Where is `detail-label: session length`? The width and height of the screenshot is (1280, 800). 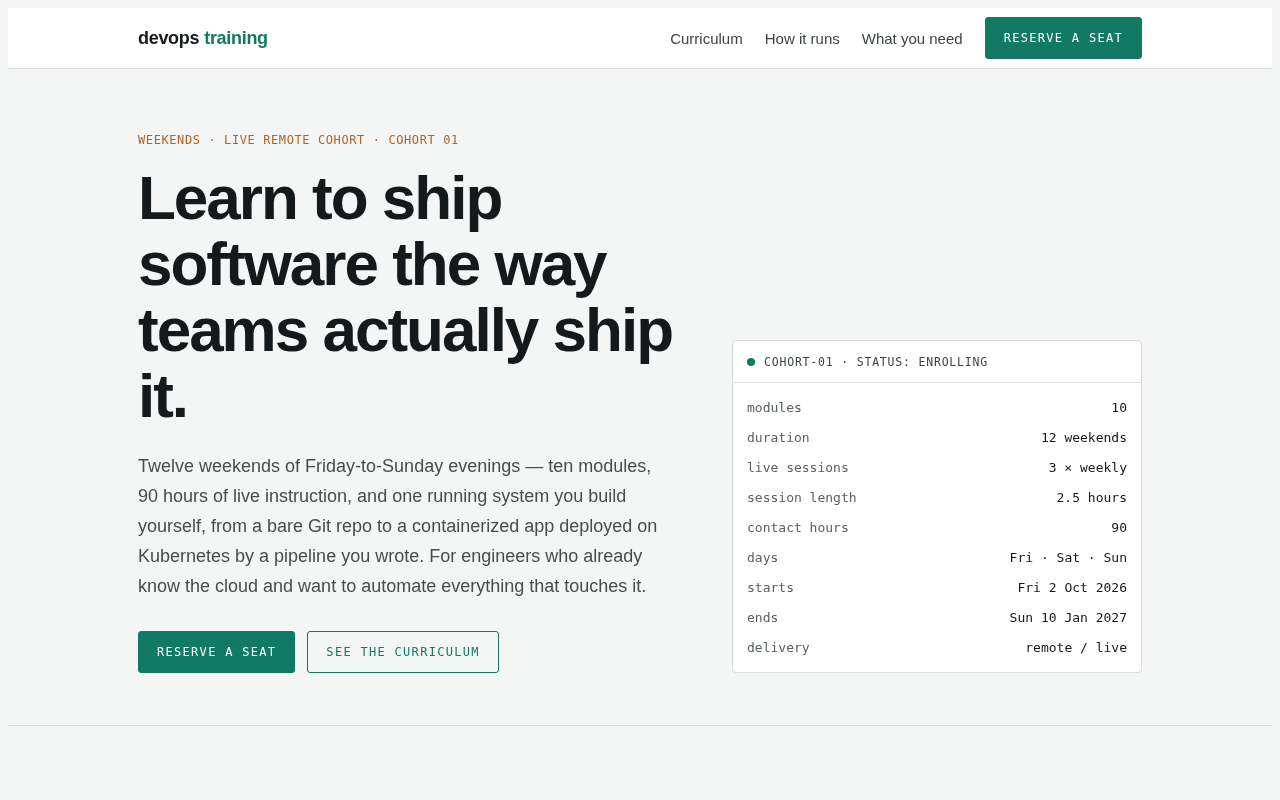 detail-label: session length is located at coordinates (802, 497).